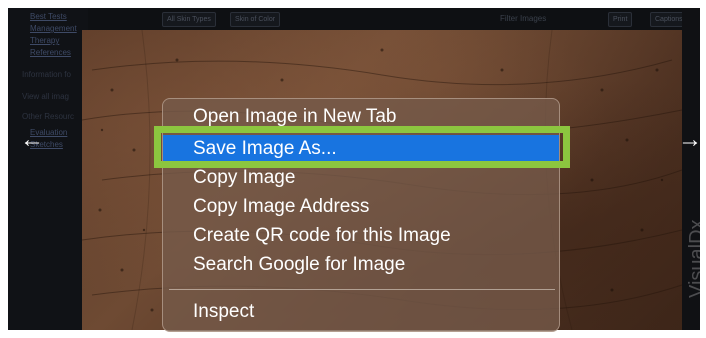 This screenshot has width=706, height=338. What do you see at coordinates (362, 147) in the screenshot?
I see `annotation-highlight-outline` at bounding box center [362, 147].